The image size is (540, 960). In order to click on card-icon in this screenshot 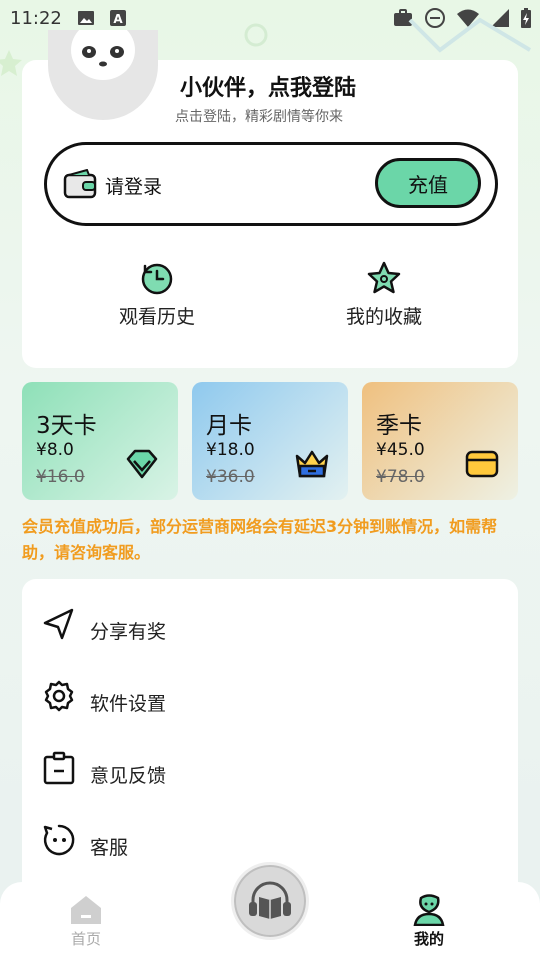, I will do `click(482, 464)`.